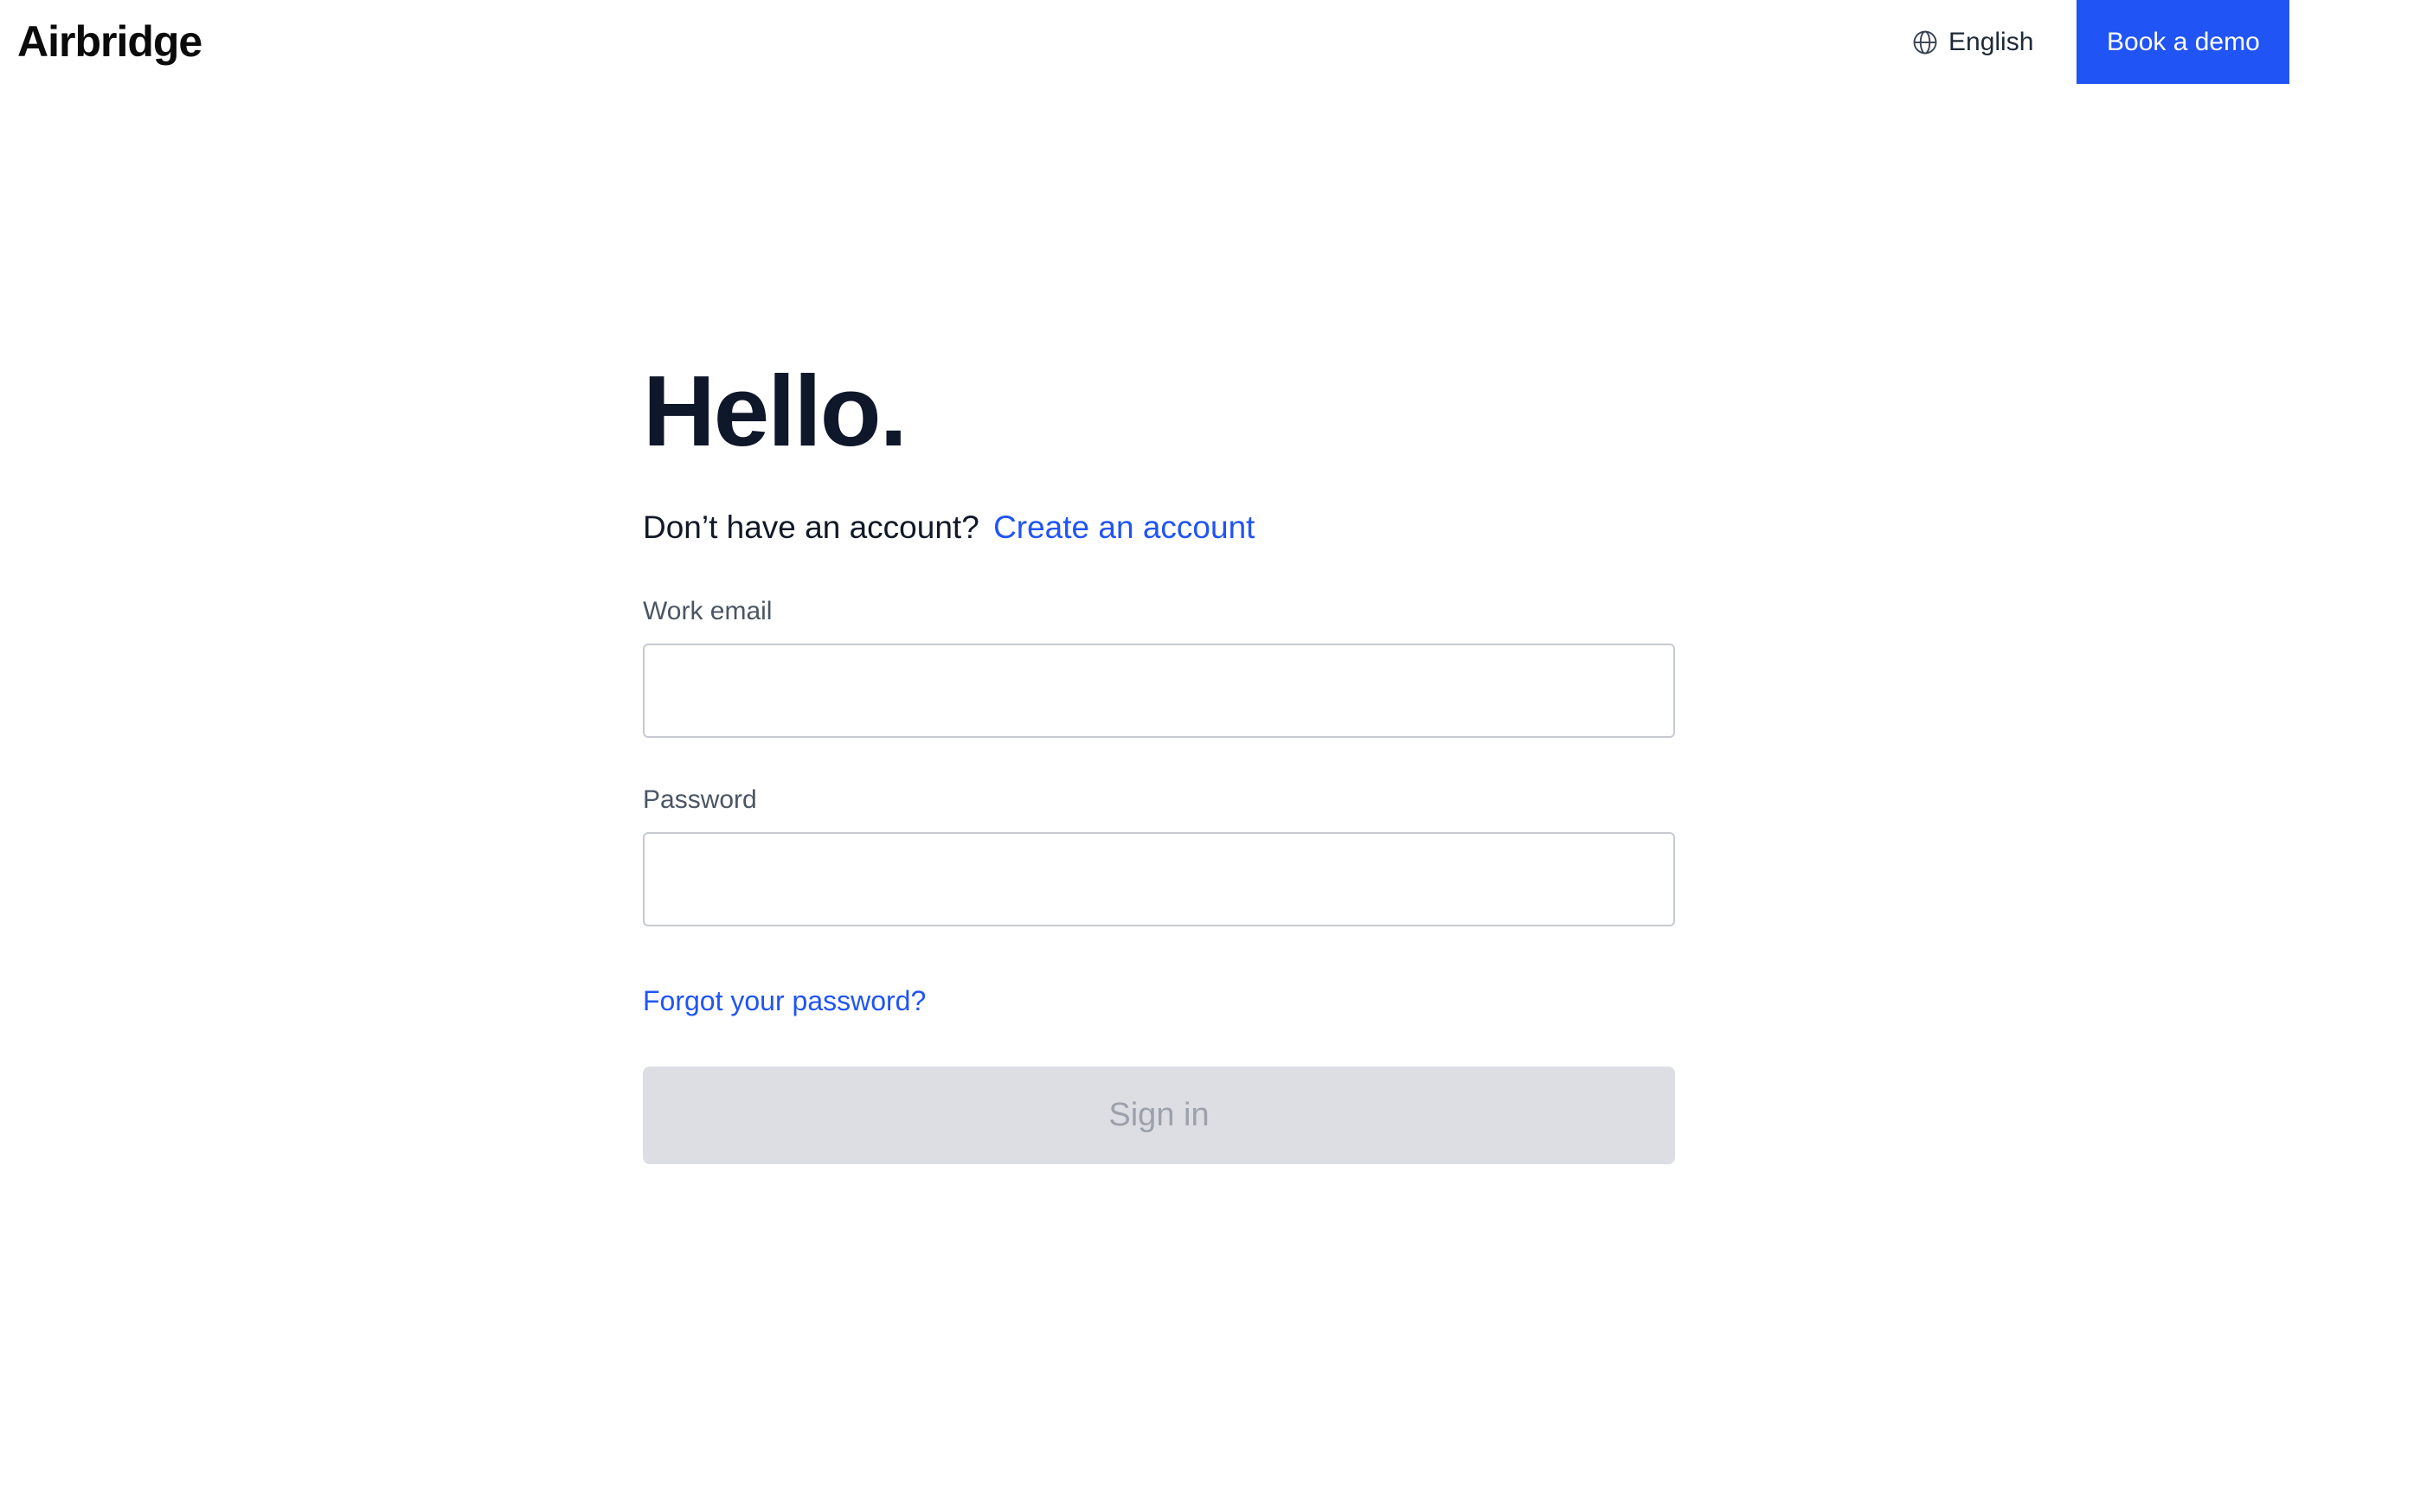  I want to click on sign-in-button: Sign in, so click(1159, 1115).